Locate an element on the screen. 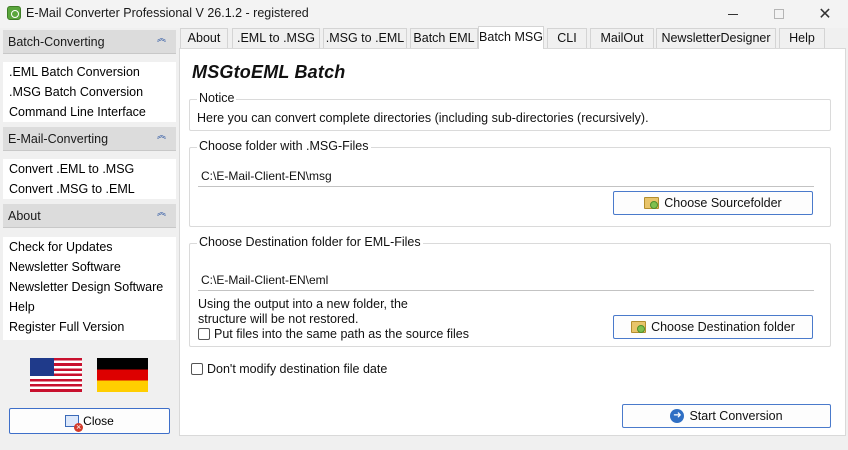 The height and width of the screenshot is (450, 848). arrow-right-icon: ➜ is located at coordinates (677, 416).